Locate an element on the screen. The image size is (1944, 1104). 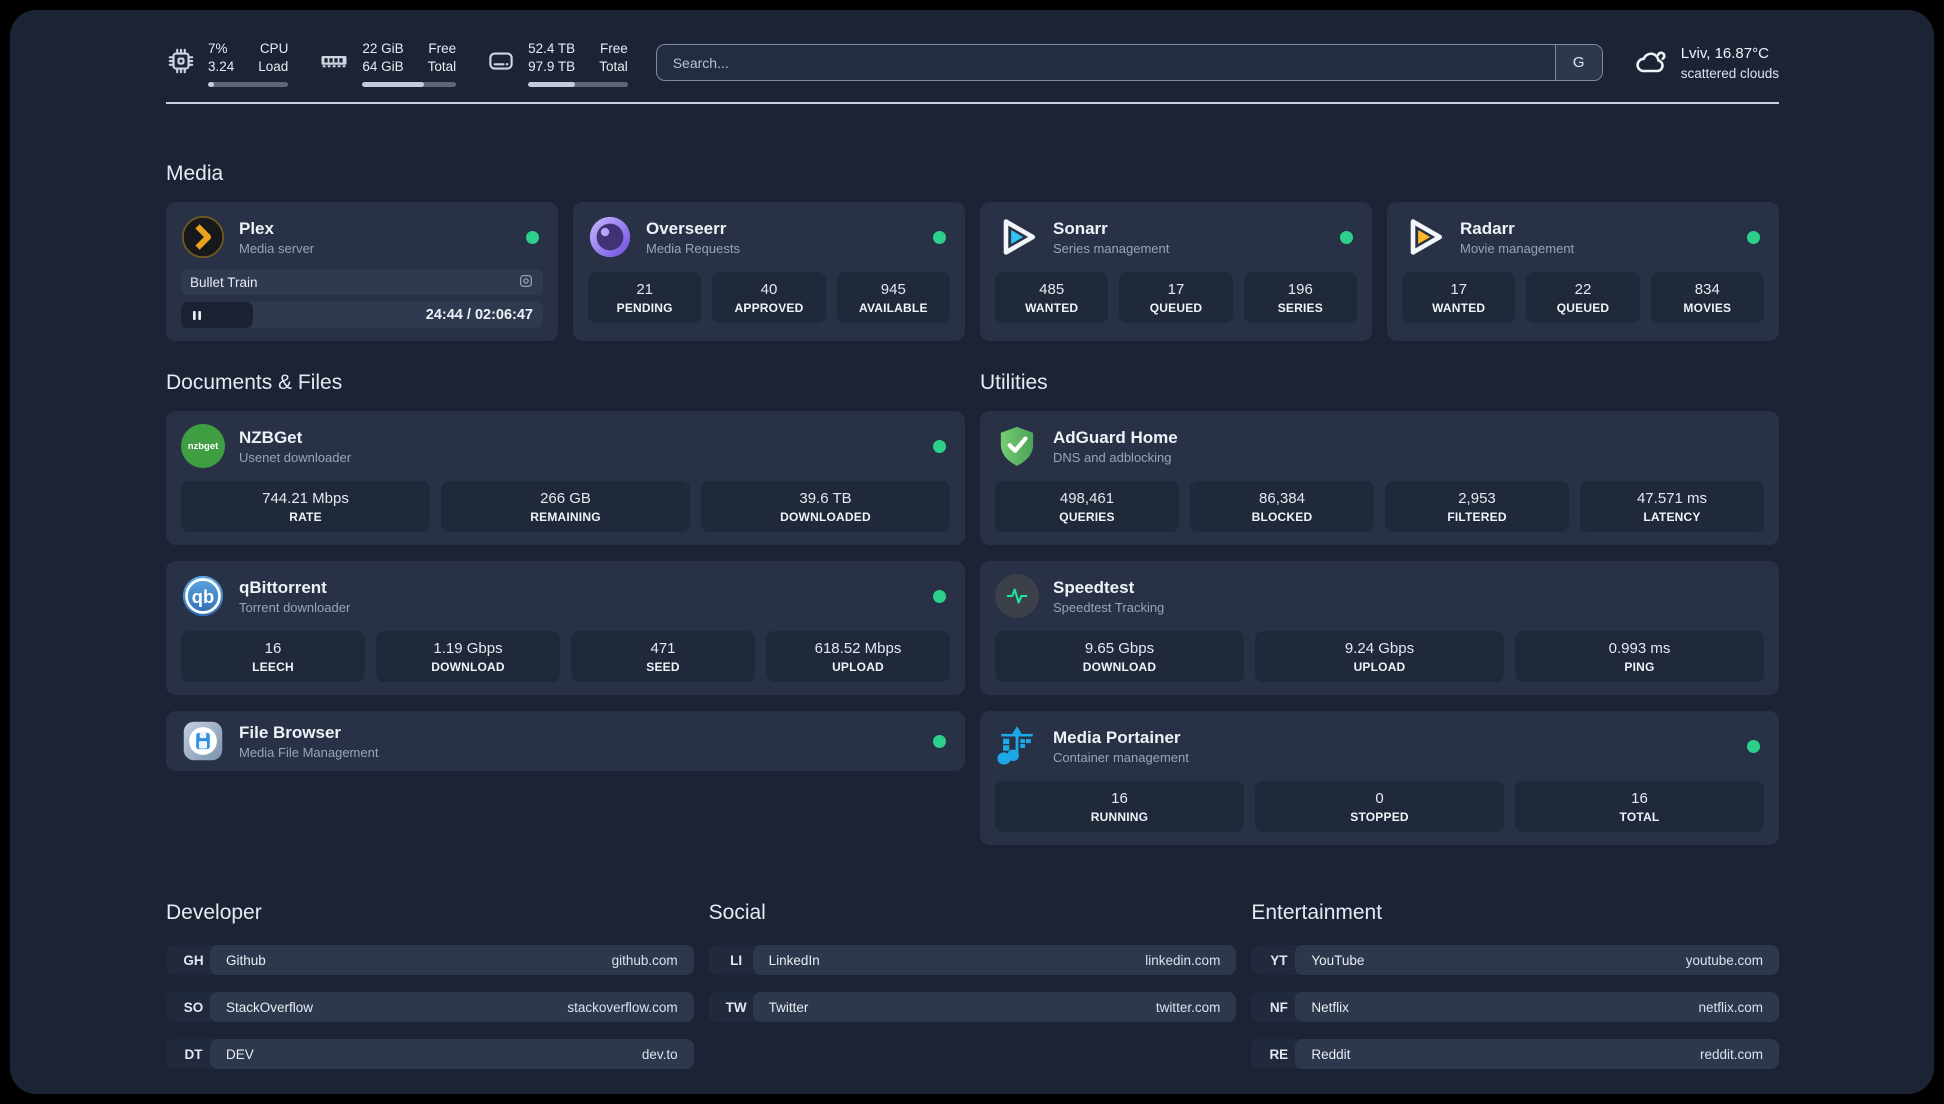
link-netflix: NF Netflix netflix.com is located at coordinates (1515, 1007).